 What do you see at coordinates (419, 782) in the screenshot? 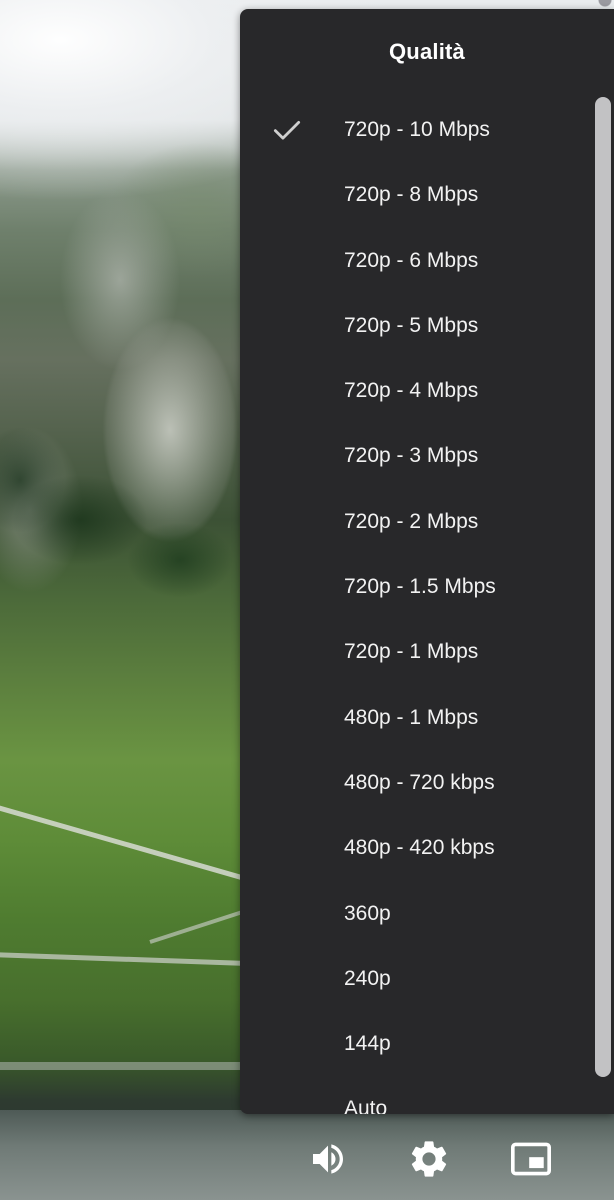
I see `quality-option-label: 480p - 720 kbps` at bounding box center [419, 782].